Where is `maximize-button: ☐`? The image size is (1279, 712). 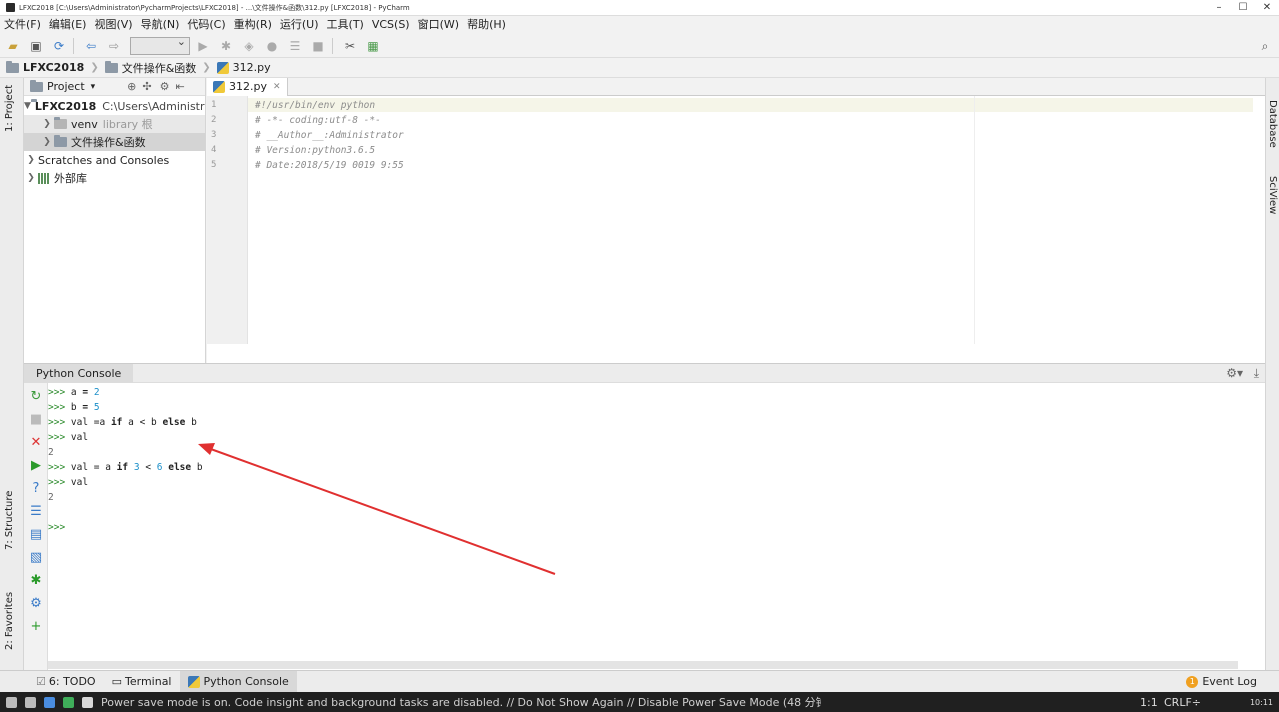 maximize-button: ☐ is located at coordinates (1243, 8).